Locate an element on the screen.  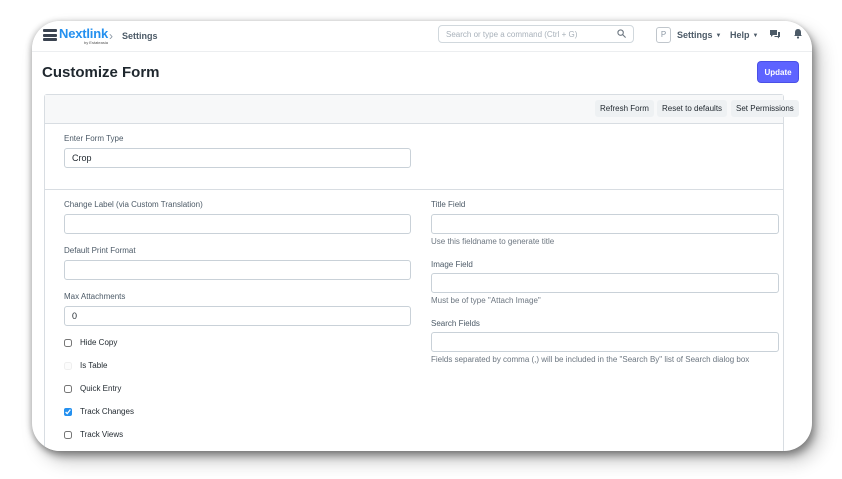
brand-subtitle: by Estateasia is located at coordinates (95, 42).